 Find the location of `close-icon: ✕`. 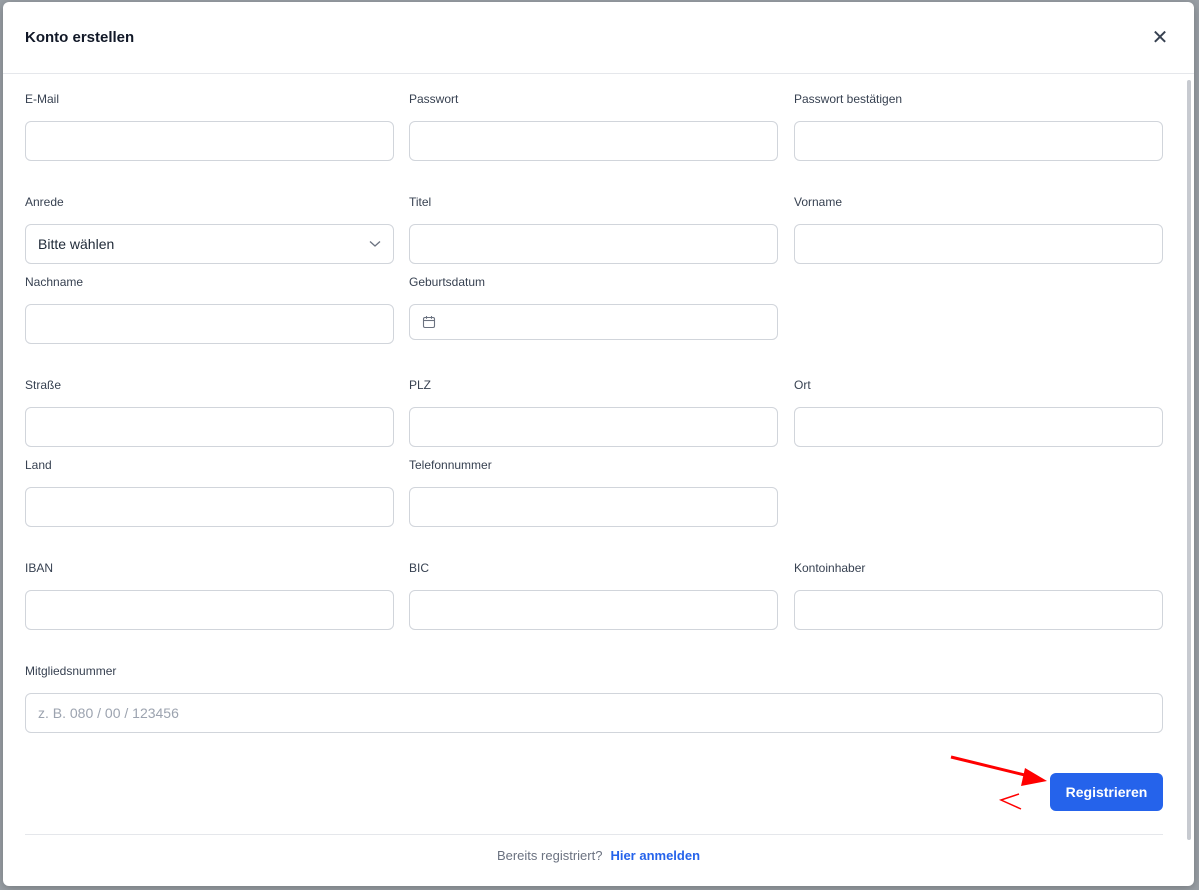

close-icon: ✕ is located at coordinates (1160, 38).